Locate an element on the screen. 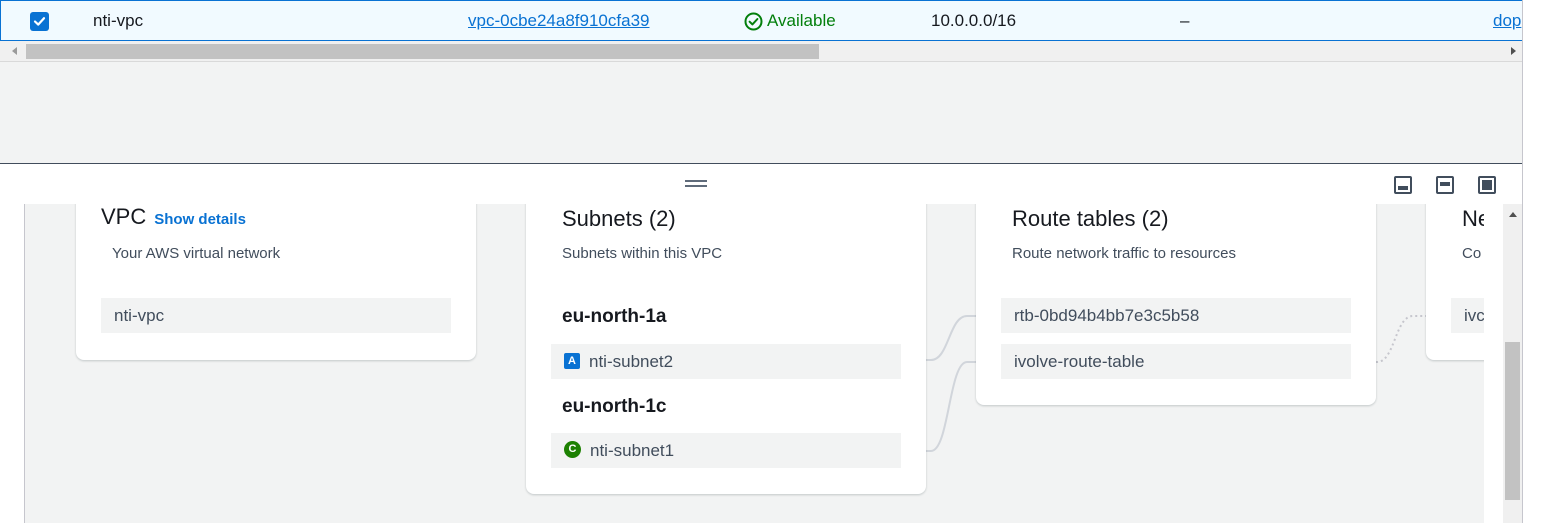 The height and width of the screenshot is (523, 1546). state-cell: Available is located at coordinates (790, 21).